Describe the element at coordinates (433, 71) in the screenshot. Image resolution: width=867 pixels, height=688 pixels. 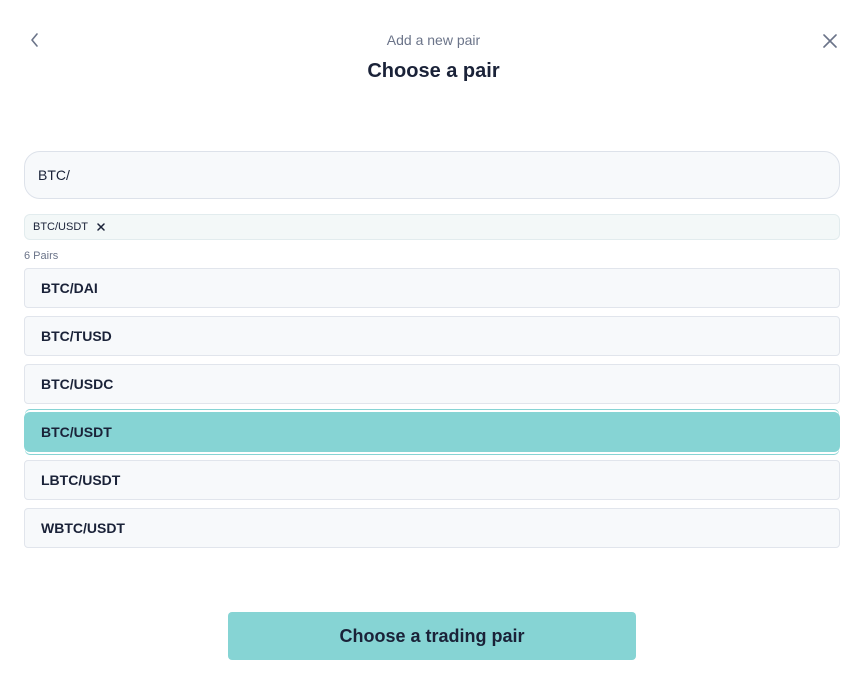
I see `dialog-title: Choose a pair` at that location.